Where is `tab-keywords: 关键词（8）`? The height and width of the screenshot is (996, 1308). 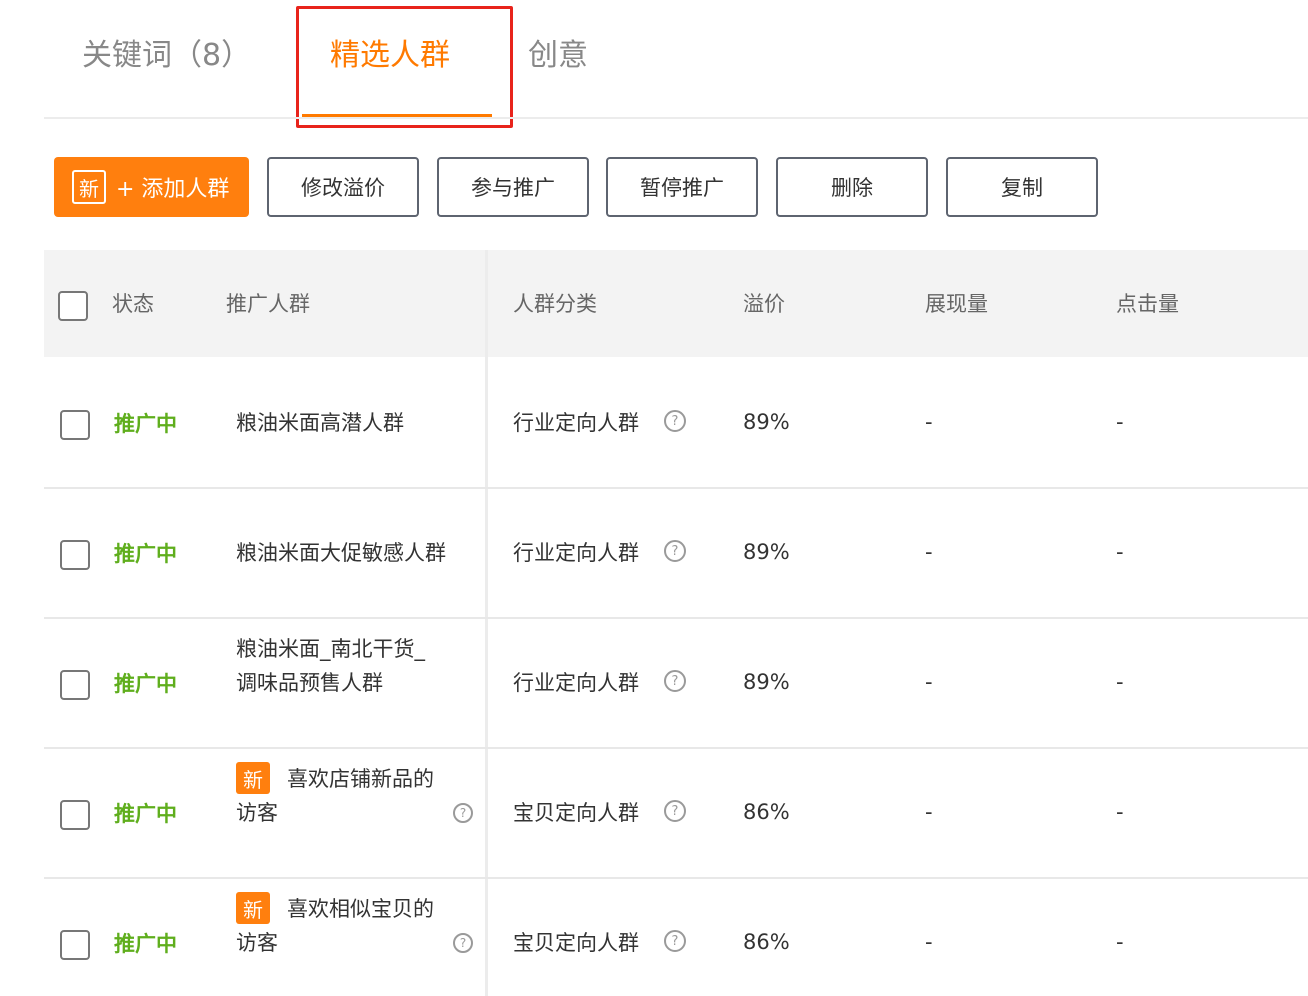
tab-keywords: 关键词（8） is located at coordinates (166, 56).